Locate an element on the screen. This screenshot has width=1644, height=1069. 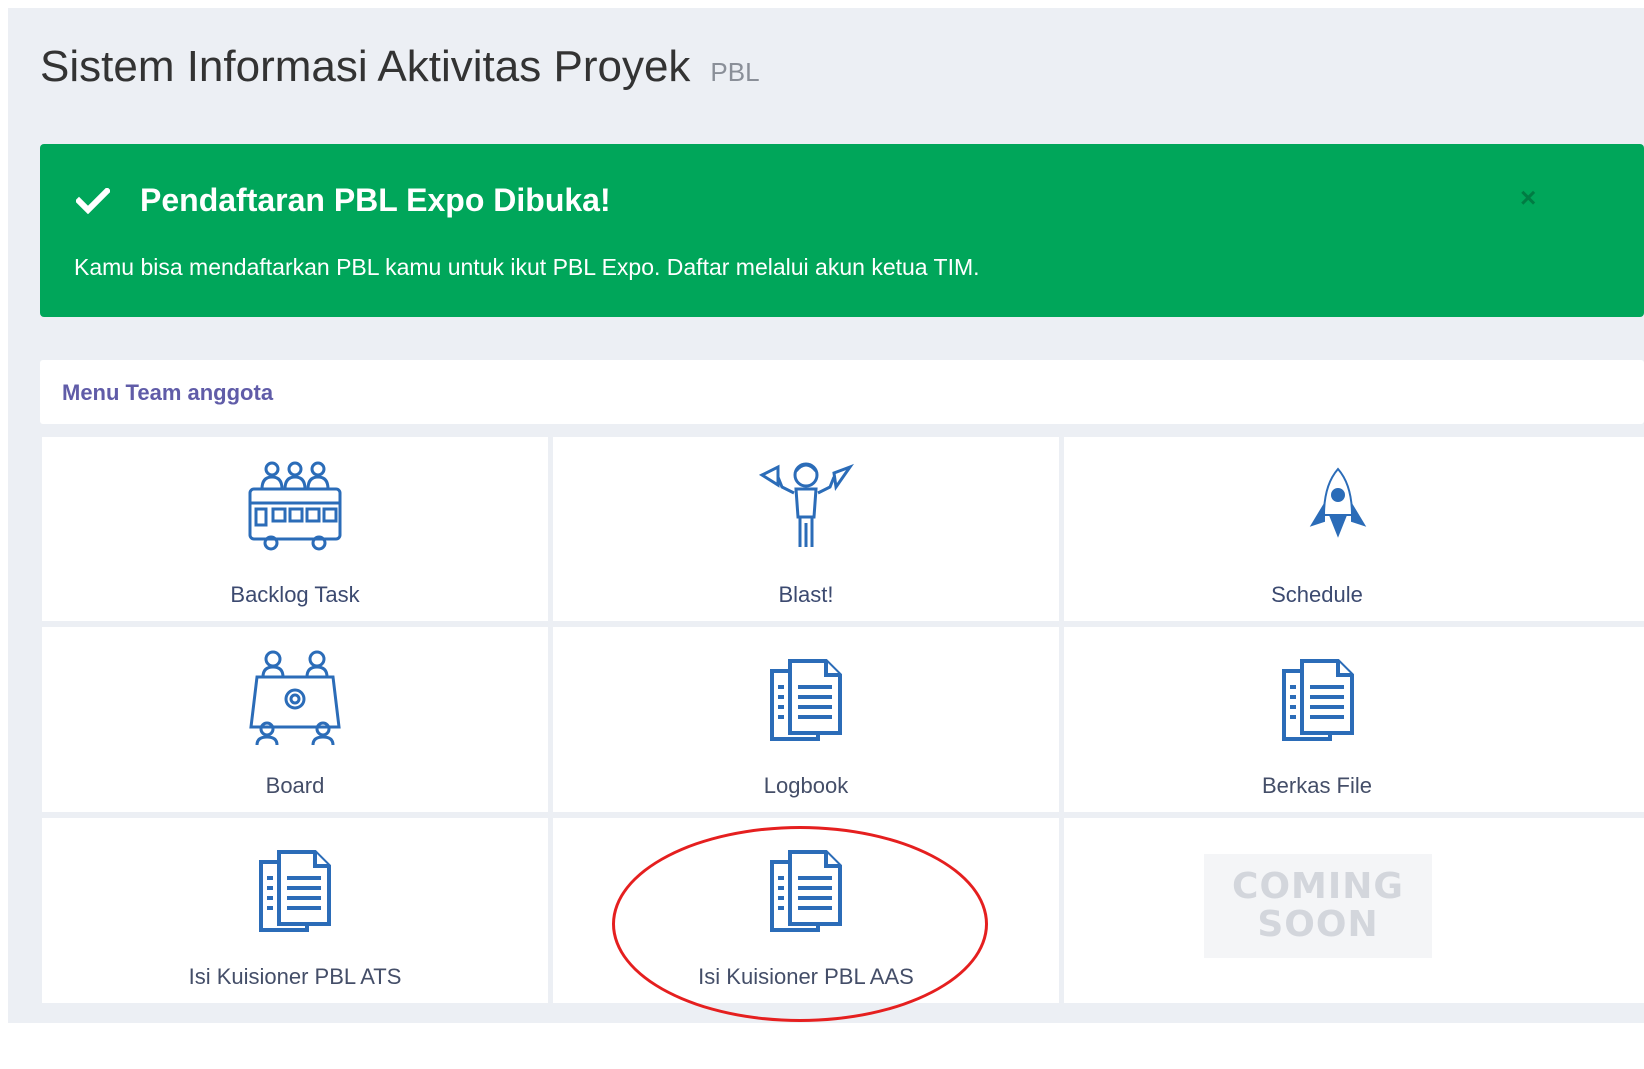
menu-tile-board: Board is located at coordinates (295, 719).